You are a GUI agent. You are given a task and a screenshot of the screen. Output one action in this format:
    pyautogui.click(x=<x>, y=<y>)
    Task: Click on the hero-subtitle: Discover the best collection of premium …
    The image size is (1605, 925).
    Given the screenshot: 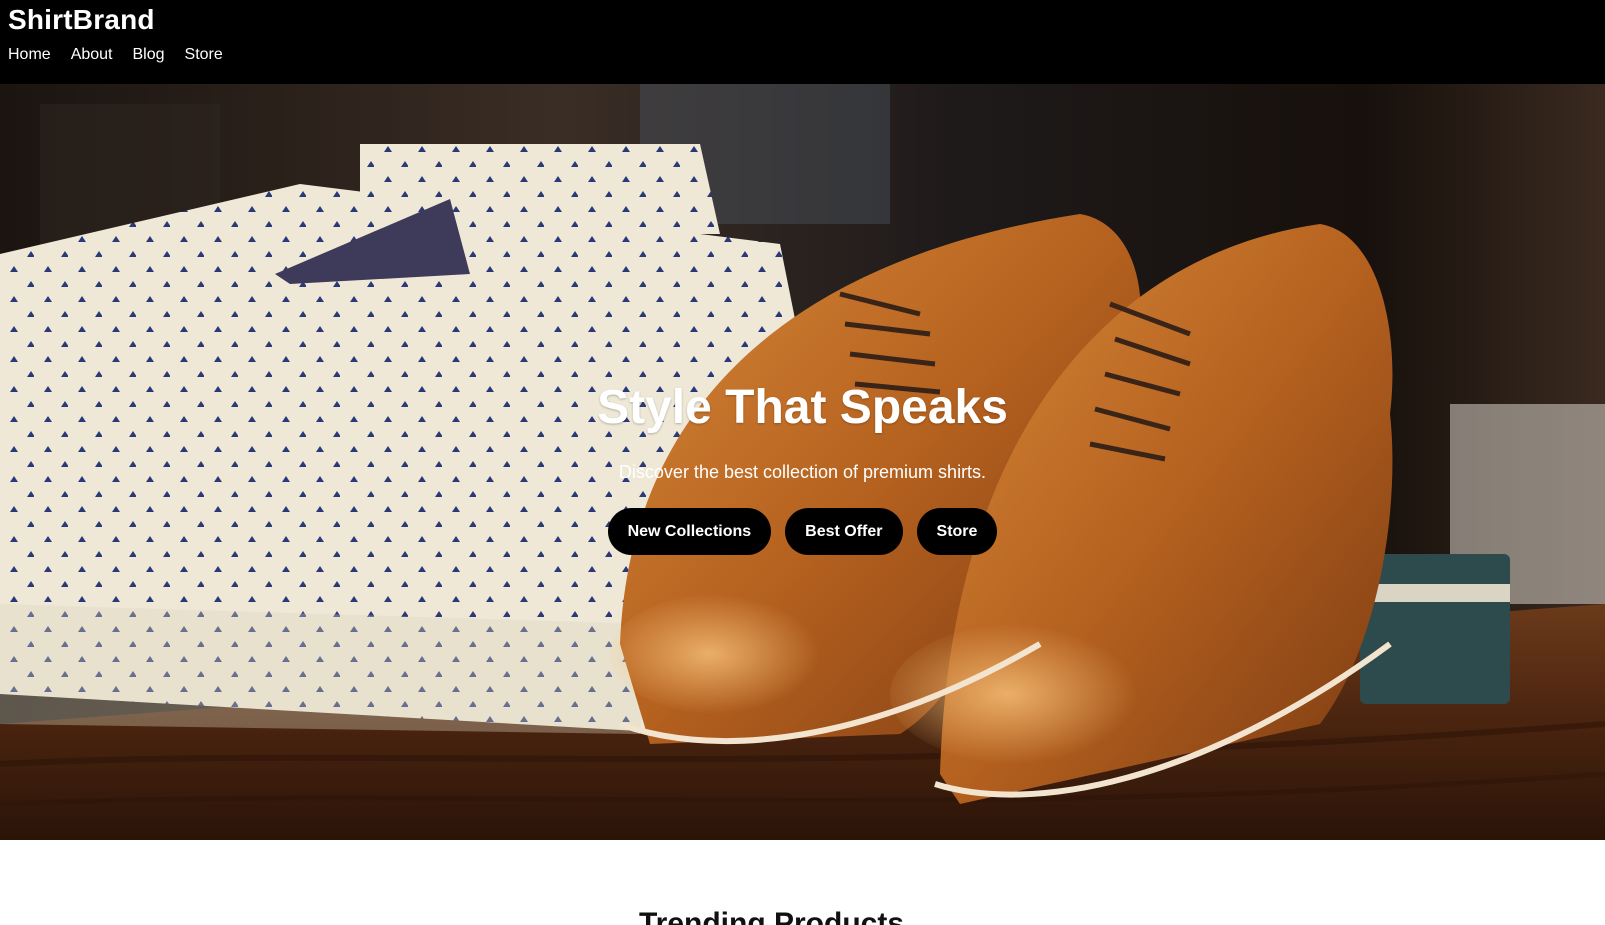 What is the action you would take?
    pyautogui.click(x=802, y=472)
    